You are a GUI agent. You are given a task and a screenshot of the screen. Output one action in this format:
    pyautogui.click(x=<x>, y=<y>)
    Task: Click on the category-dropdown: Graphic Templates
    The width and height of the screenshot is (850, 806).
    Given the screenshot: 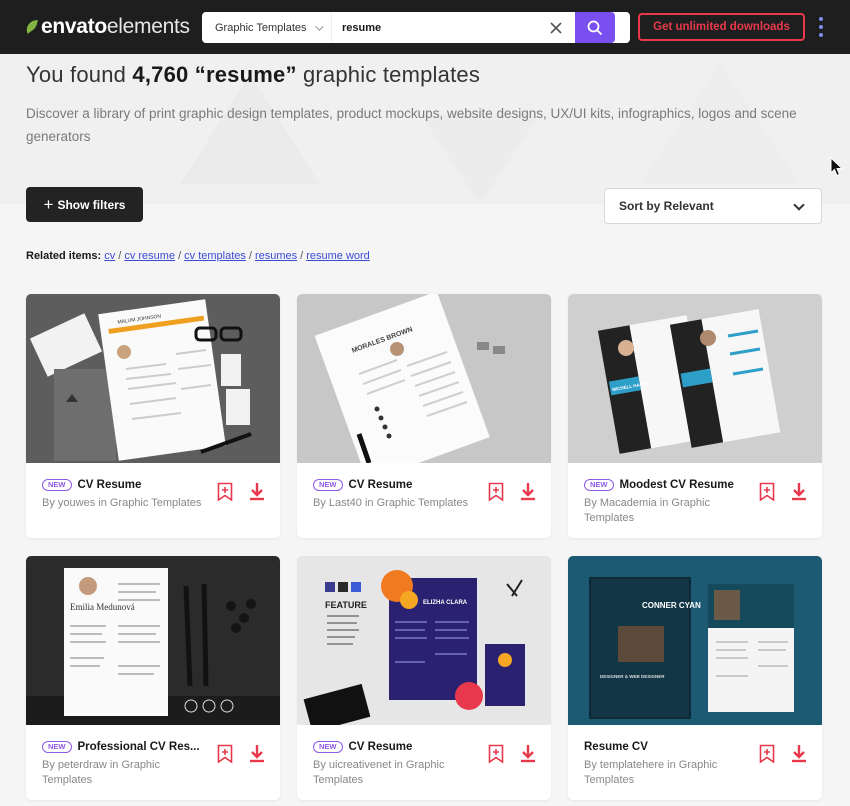 What is the action you would take?
    pyautogui.click(x=267, y=27)
    